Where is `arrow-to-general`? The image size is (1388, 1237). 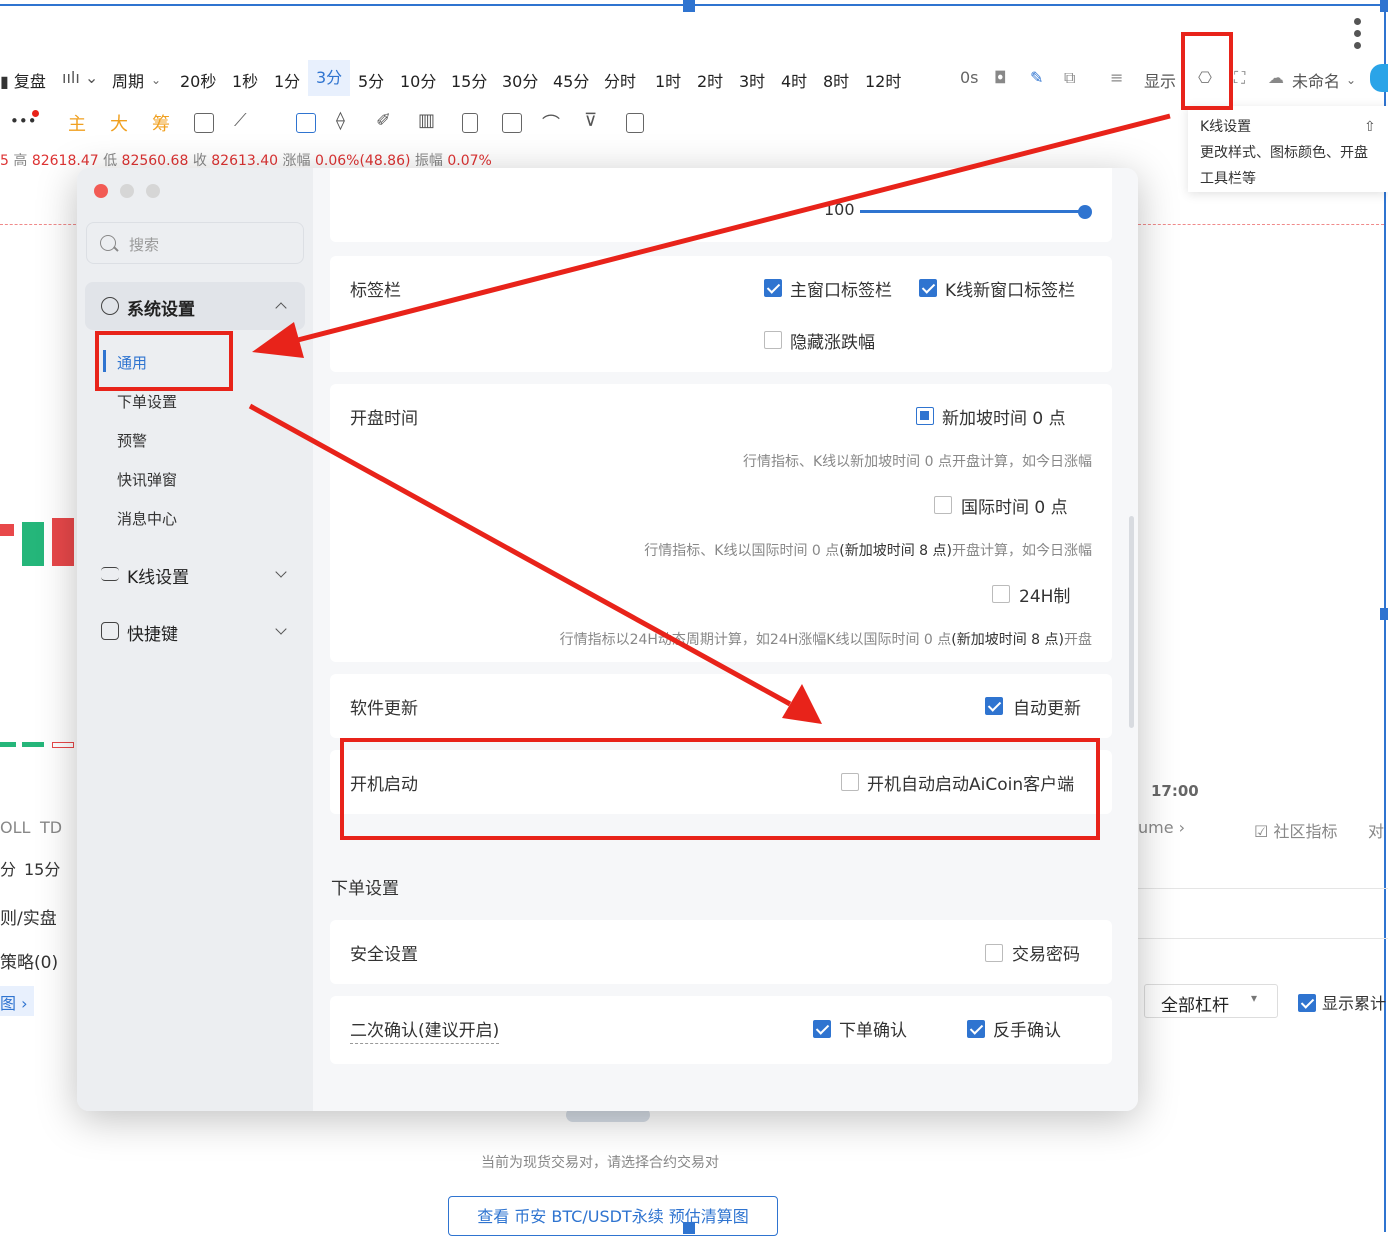 arrow-to-general is located at coordinates (730, 229).